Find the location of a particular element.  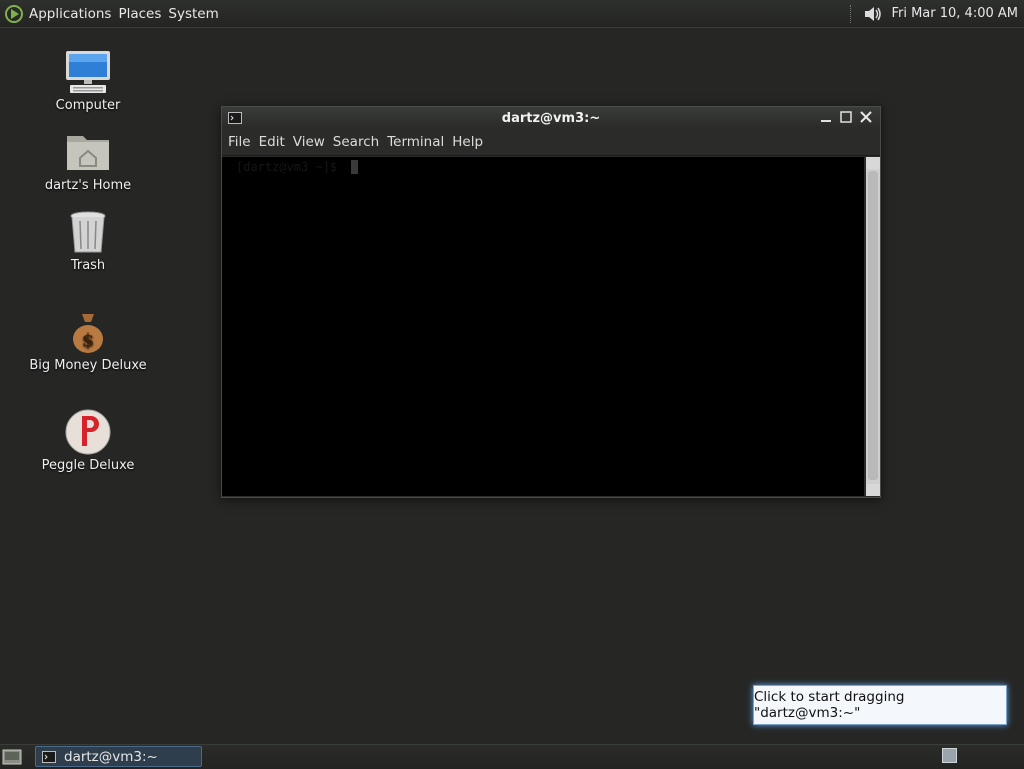

scrollbar-thumb is located at coordinates (873, 325).